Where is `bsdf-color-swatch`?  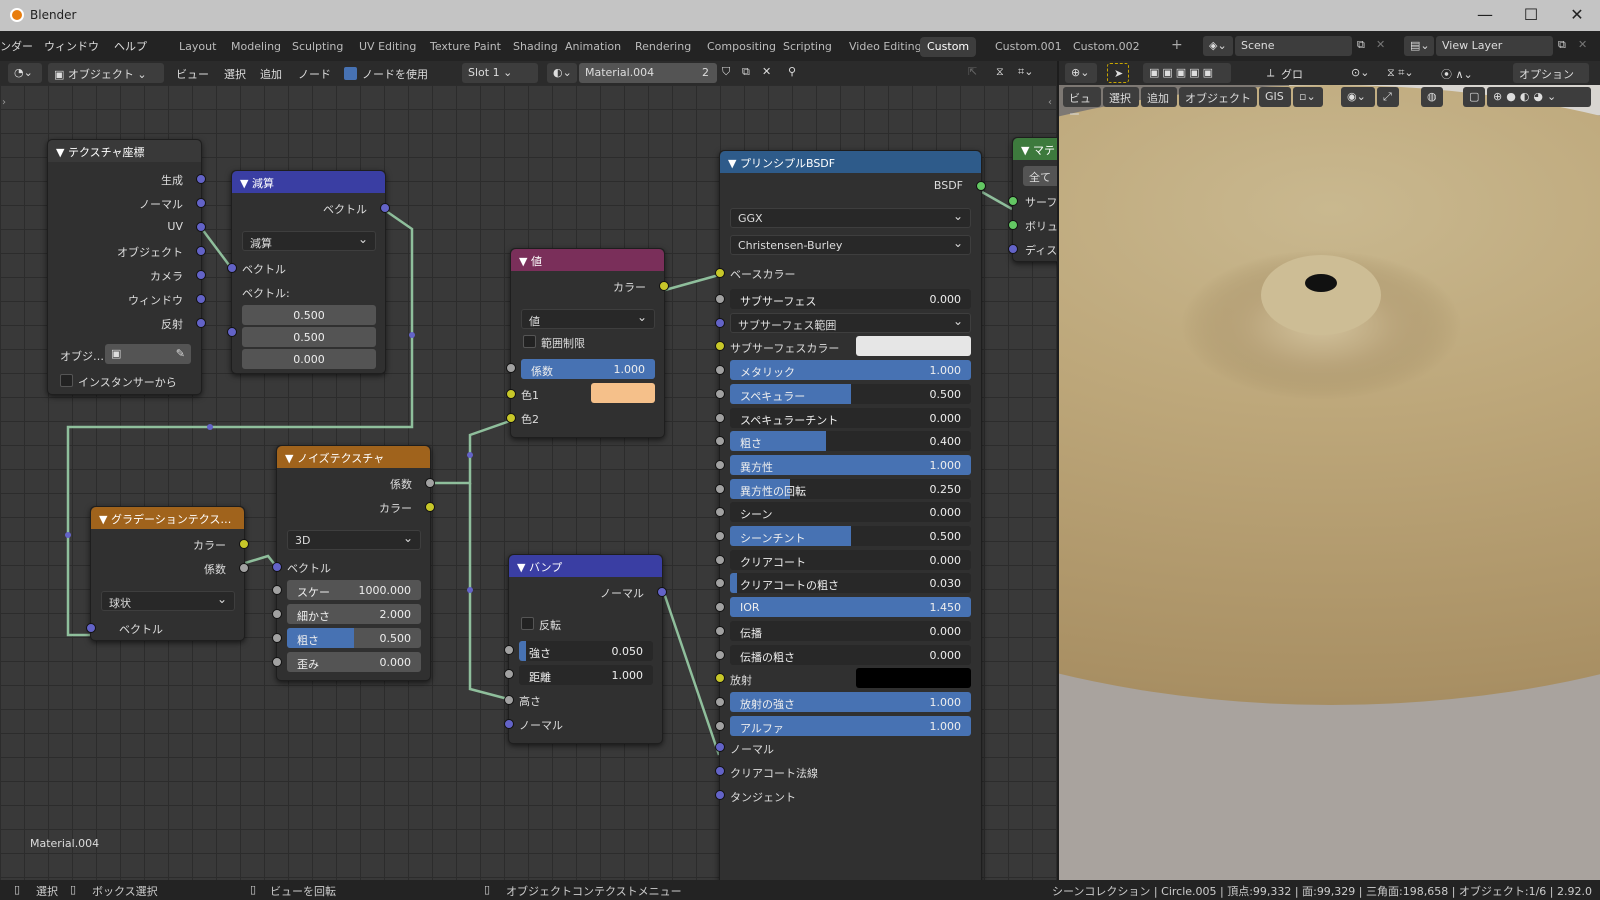
bsdf-color-swatch is located at coordinates (913, 346).